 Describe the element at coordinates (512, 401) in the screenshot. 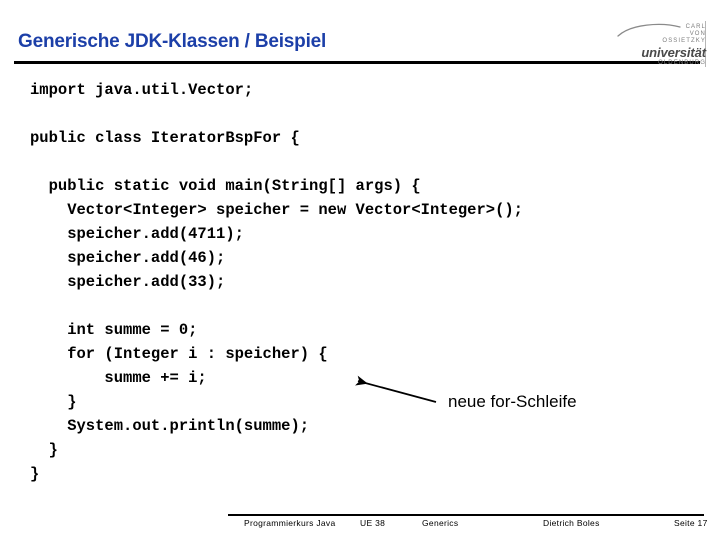

I see `annotation-label: neue for-Schleife` at that location.